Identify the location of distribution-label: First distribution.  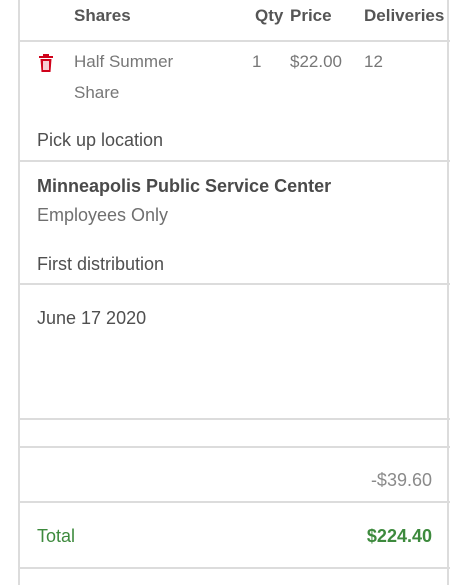
(101, 264).